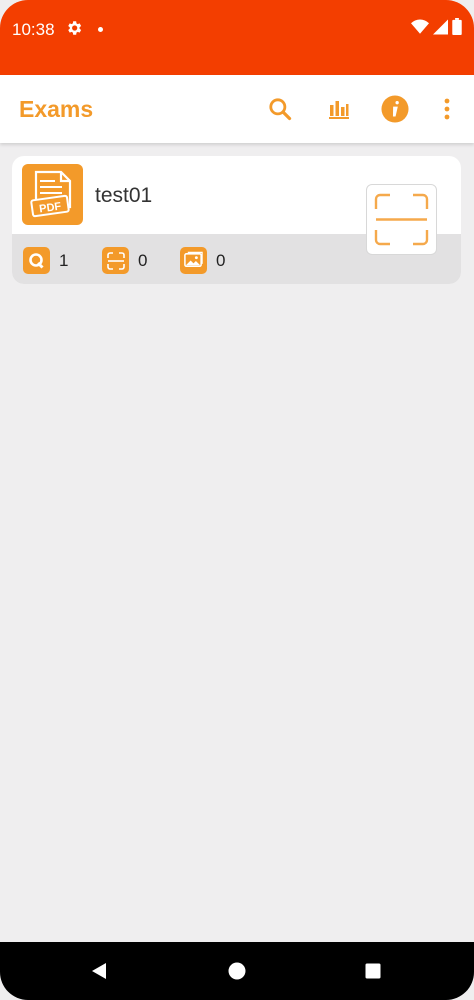 The height and width of the screenshot is (1000, 474). What do you see at coordinates (33, 29) in the screenshot?
I see `status-time: 10:38` at bounding box center [33, 29].